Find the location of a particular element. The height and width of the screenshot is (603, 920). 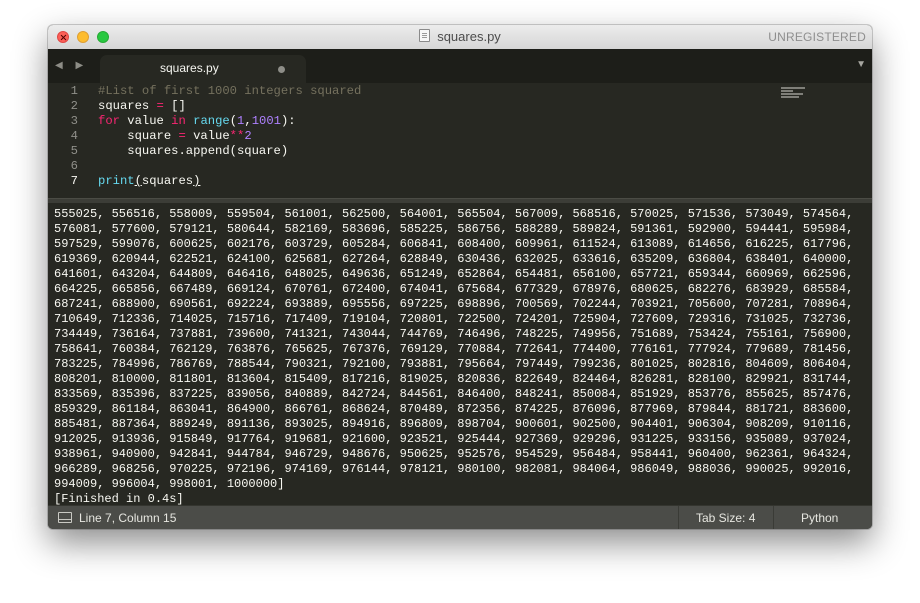

code-line: for value in range(1,1001): is located at coordinates (435, 121).